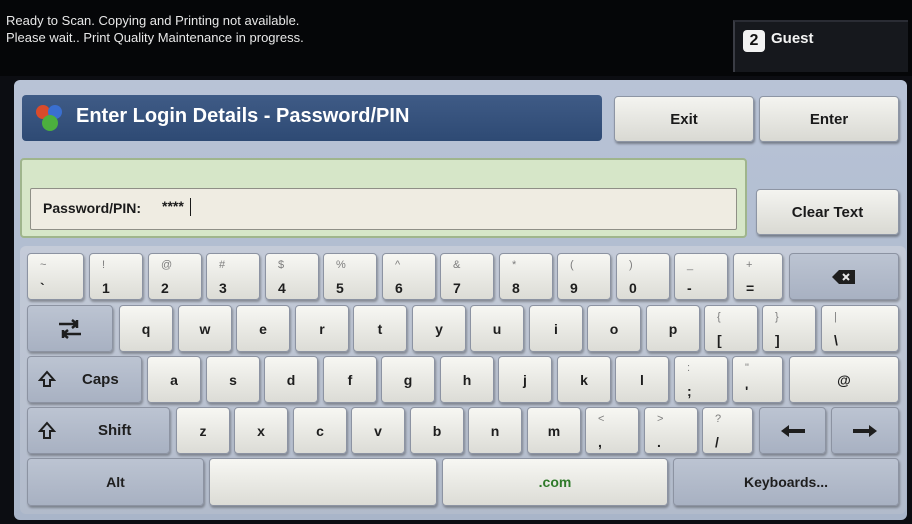 The image size is (912, 524). Describe the element at coordinates (731, 328) in the screenshot. I see `key-left-bracket: {[` at that location.